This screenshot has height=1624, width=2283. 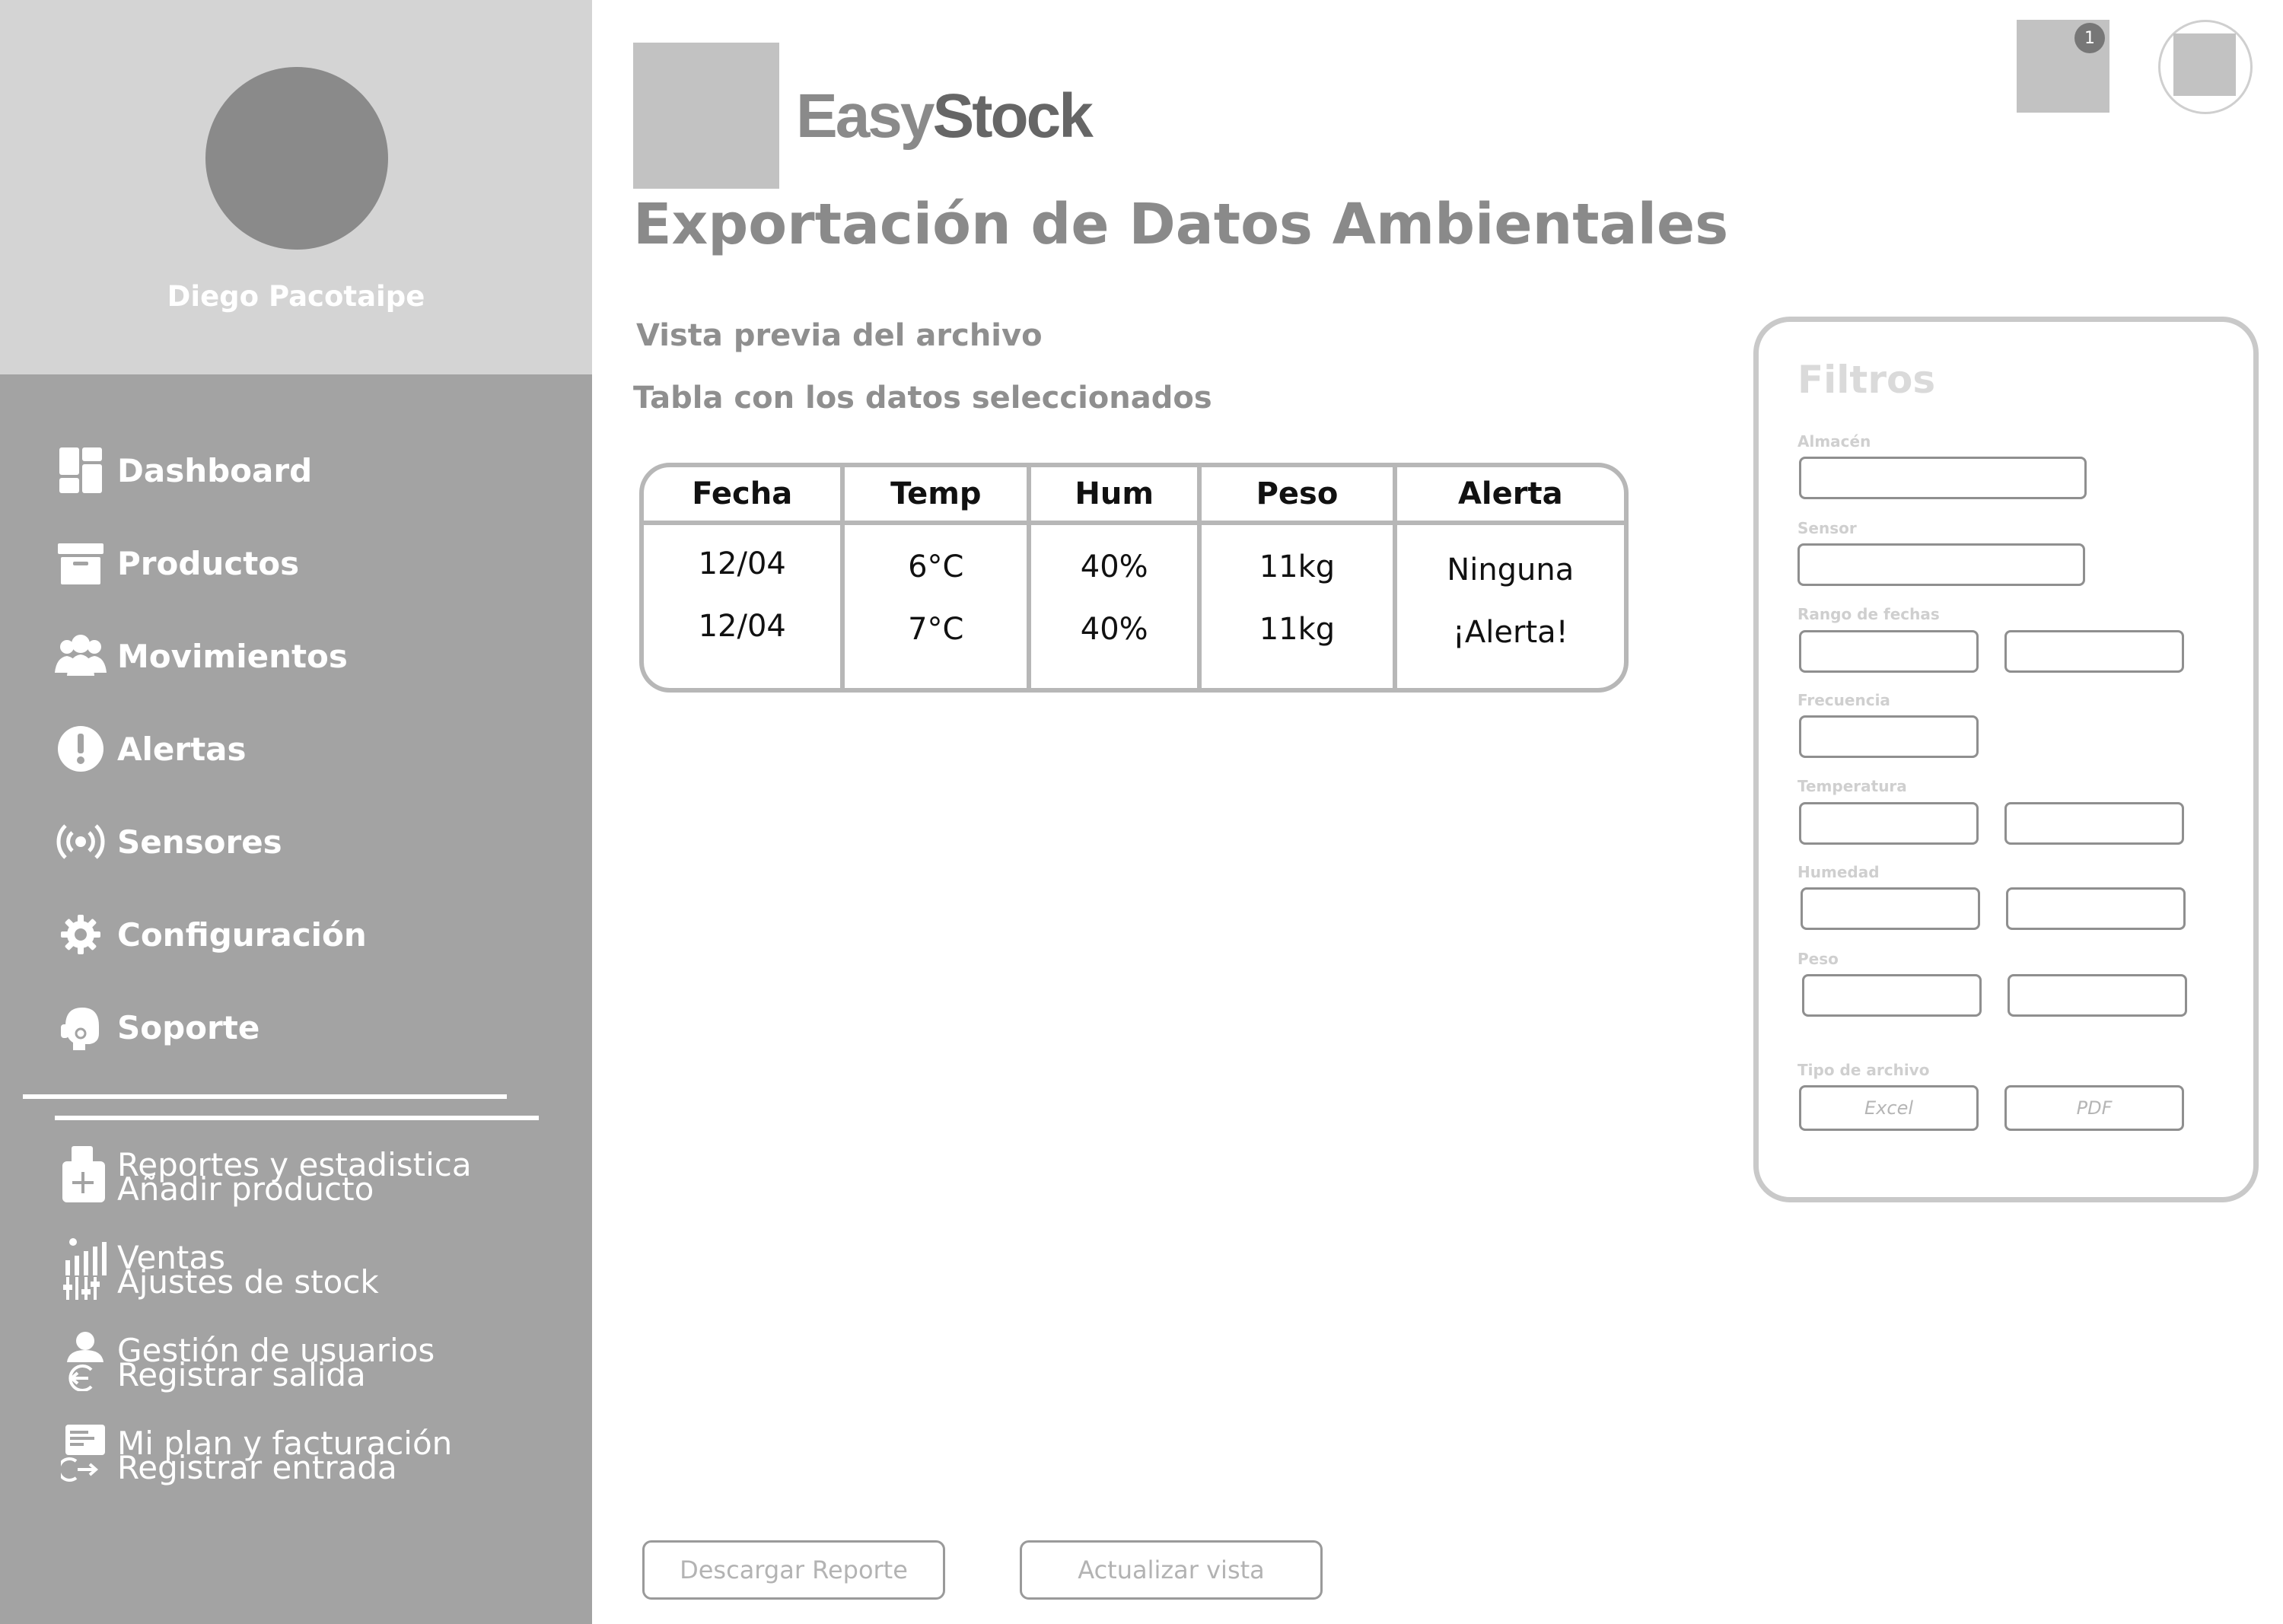 I want to click on temperature-max-input, so click(x=2094, y=824).